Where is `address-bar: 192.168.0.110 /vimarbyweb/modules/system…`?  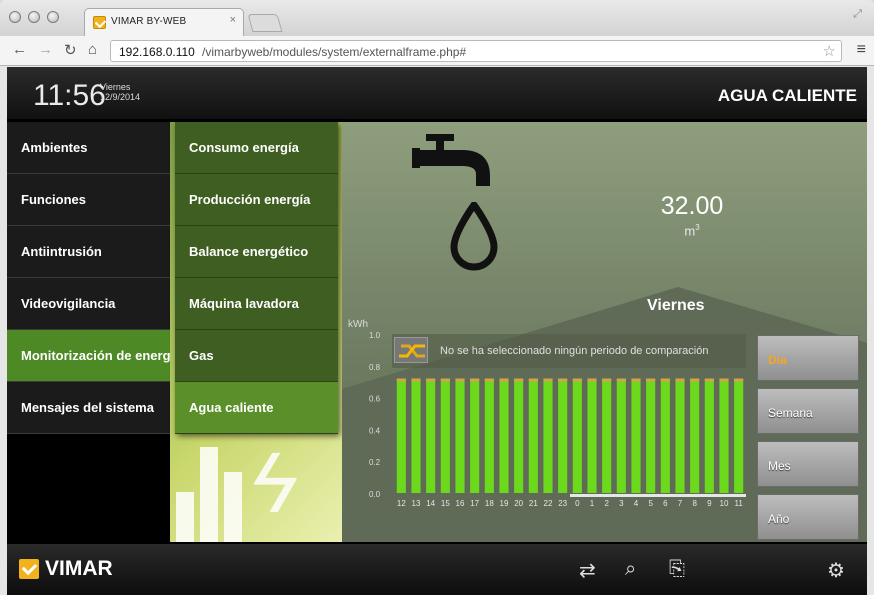 address-bar: 192.168.0.110 /vimarbyweb/modules/system… is located at coordinates (476, 51).